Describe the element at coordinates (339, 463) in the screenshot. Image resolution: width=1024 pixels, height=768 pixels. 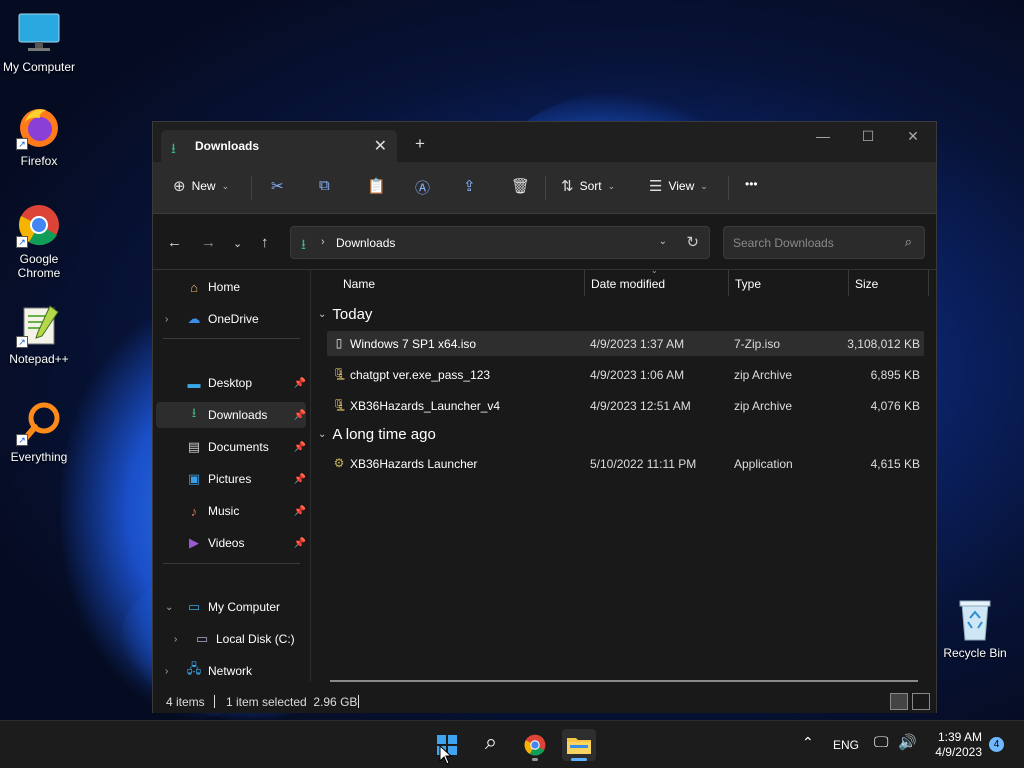
I see `application-icon: ⚙` at that location.